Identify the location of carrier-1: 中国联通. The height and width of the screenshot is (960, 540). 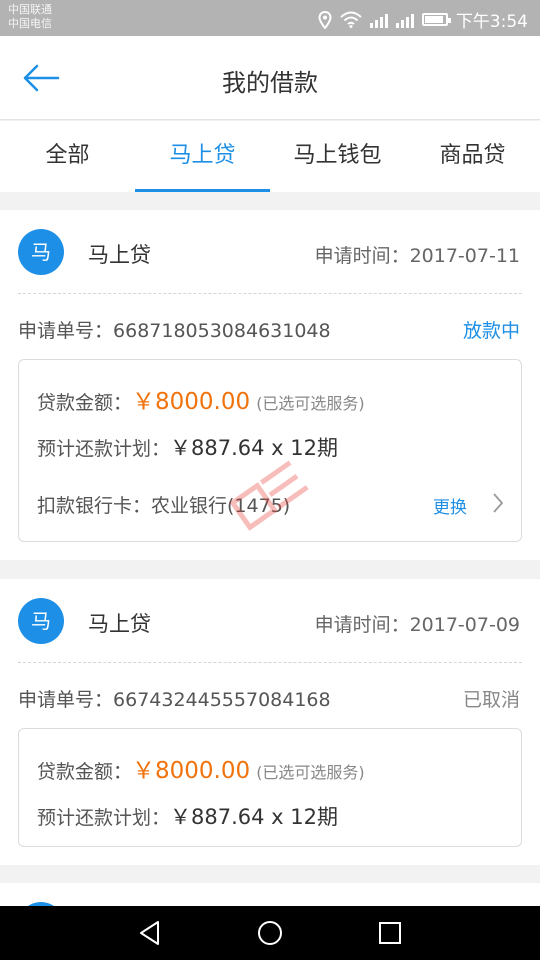
(30, 9).